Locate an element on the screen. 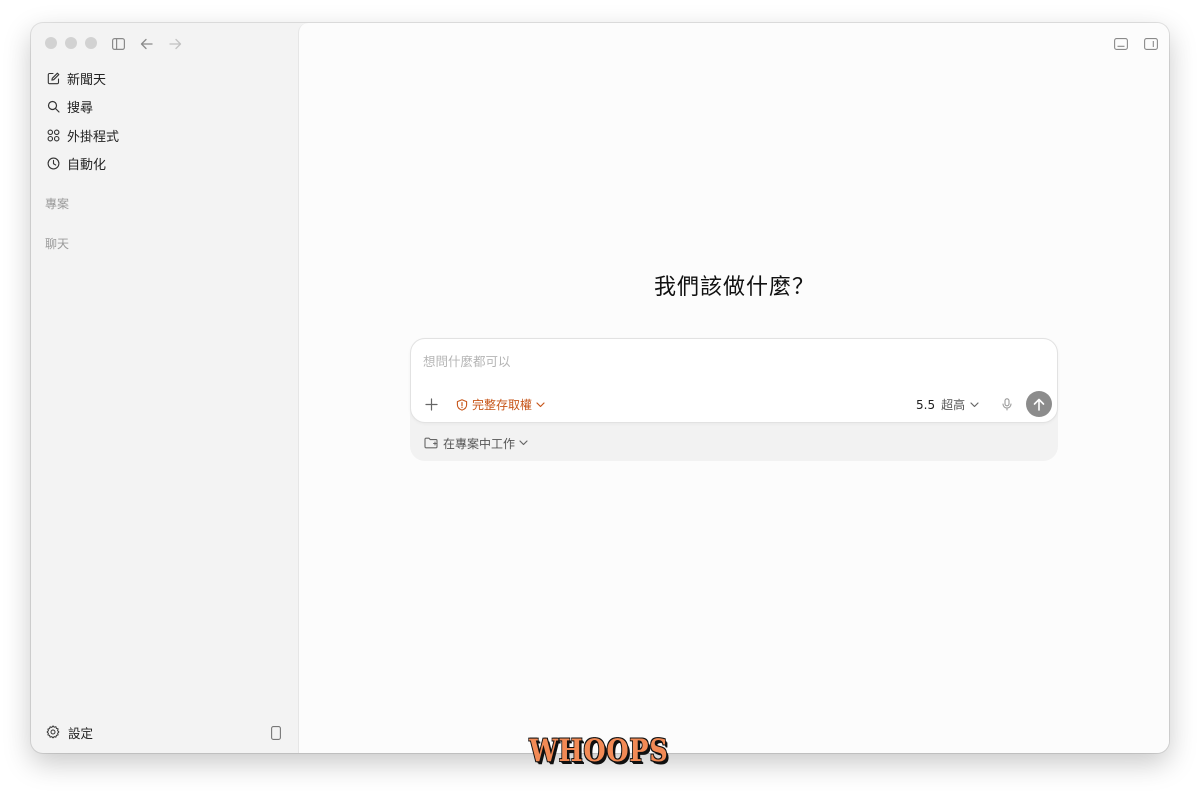 This screenshot has height=791, width=1200. work-in-project-dropdown: 在專案中工作 is located at coordinates (476, 443).